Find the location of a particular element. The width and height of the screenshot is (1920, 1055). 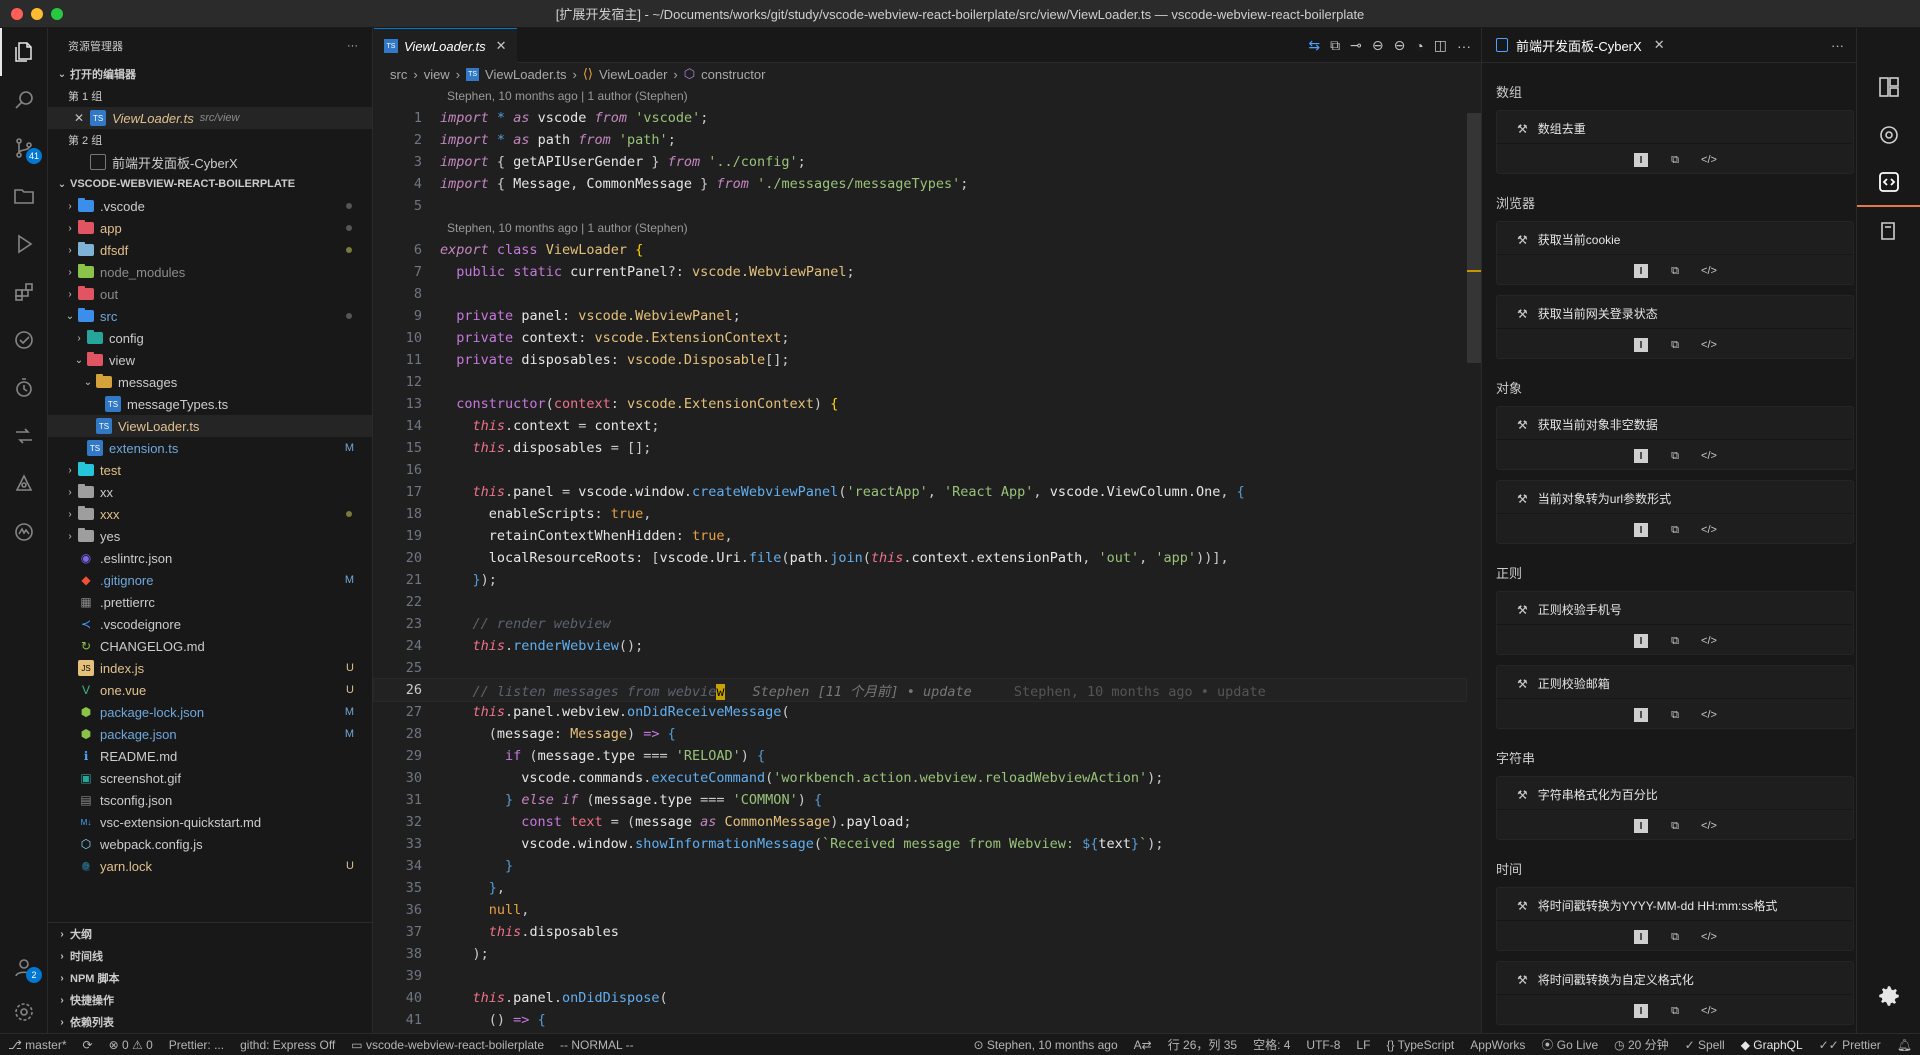

tree-folder: › yes is located at coordinates (210, 536).